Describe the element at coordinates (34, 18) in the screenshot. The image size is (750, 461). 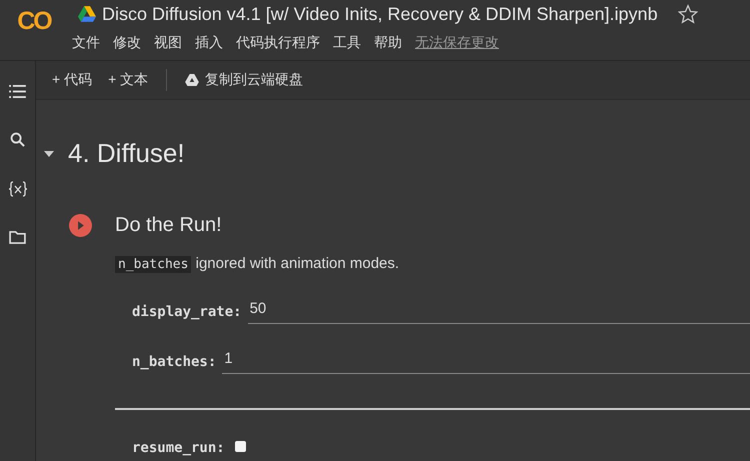
I see `logo: CO` at that location.